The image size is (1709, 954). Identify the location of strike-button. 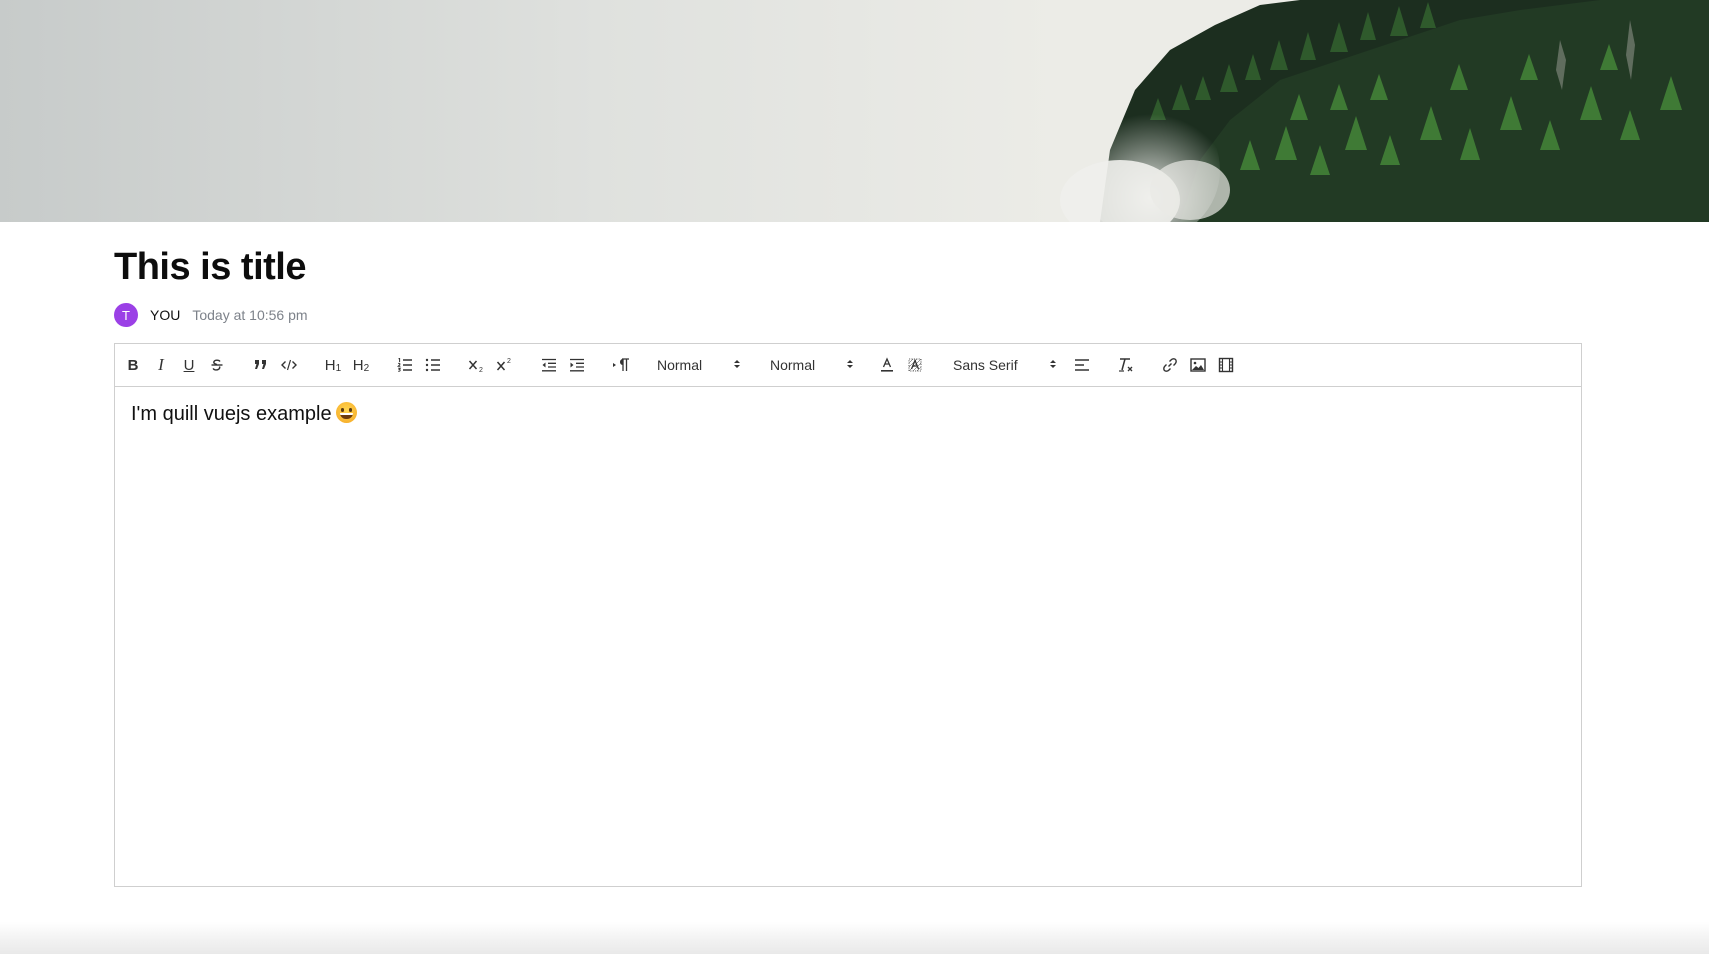
(217, 365).